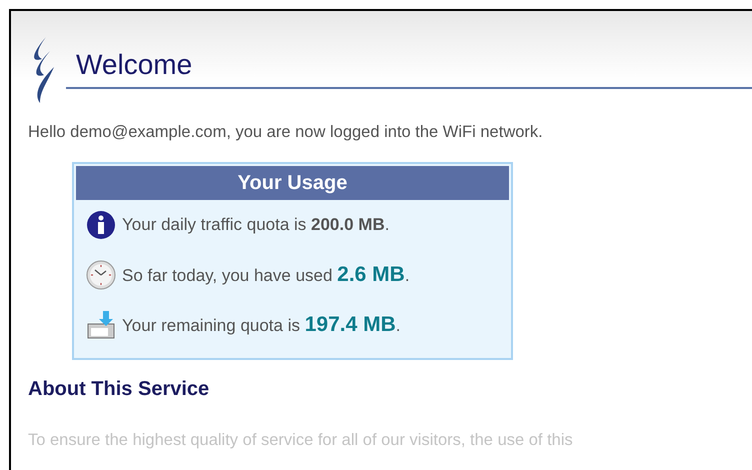 This screenshot has height=470, width=752. What do you see at coordinates (261, 325) in the screenshot?
I see `usage-text: Your remaining quota is 197.4 MB.` at bounding box center [261, 325].